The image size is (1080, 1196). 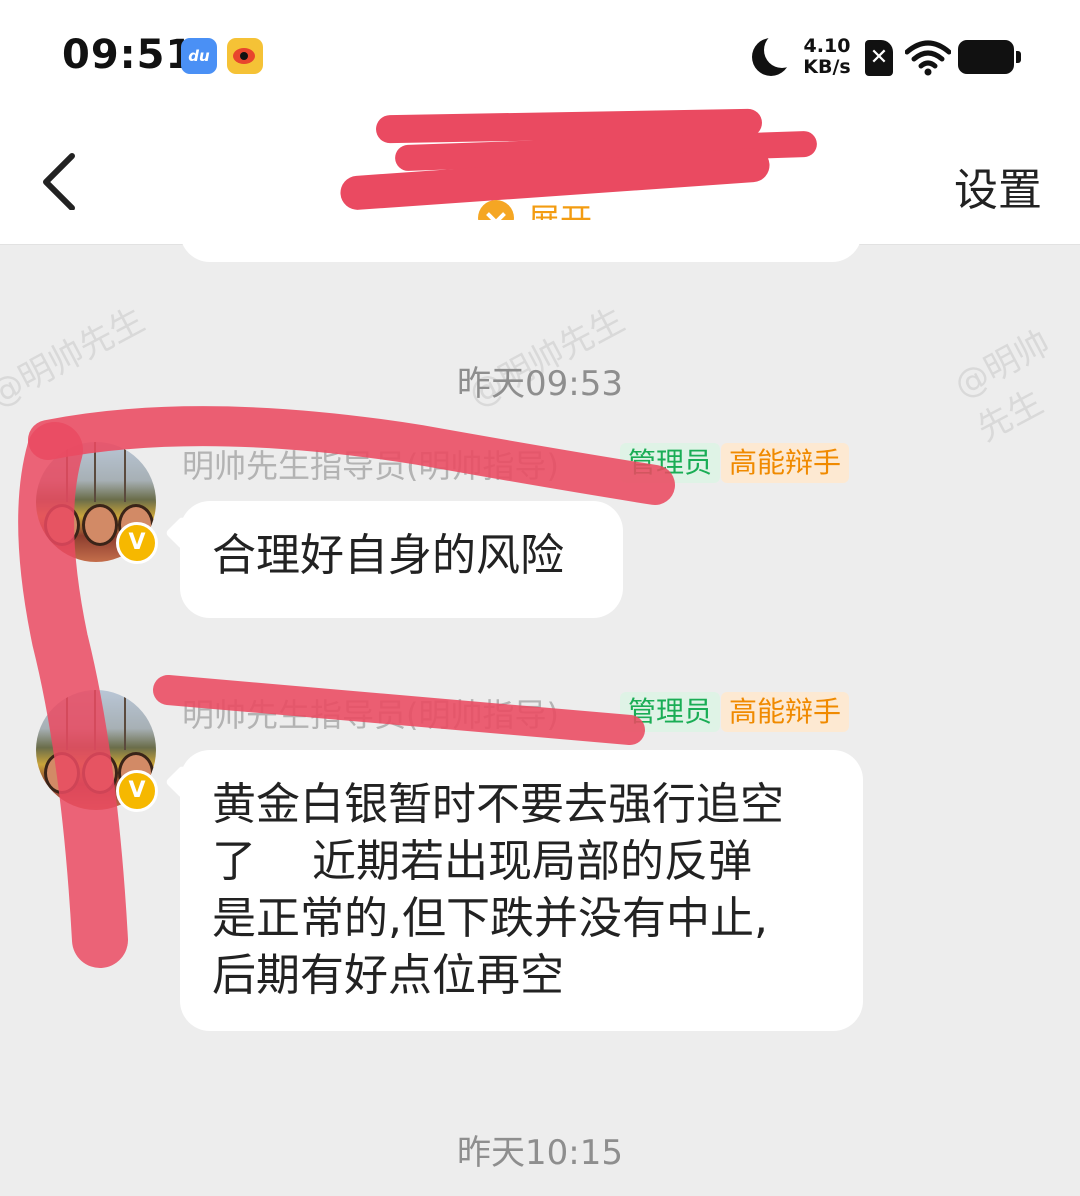 What do you see at coordinates (128, 55) in the screenshot?
I see `status-time: 09:51` at bounding box center [128, 55].